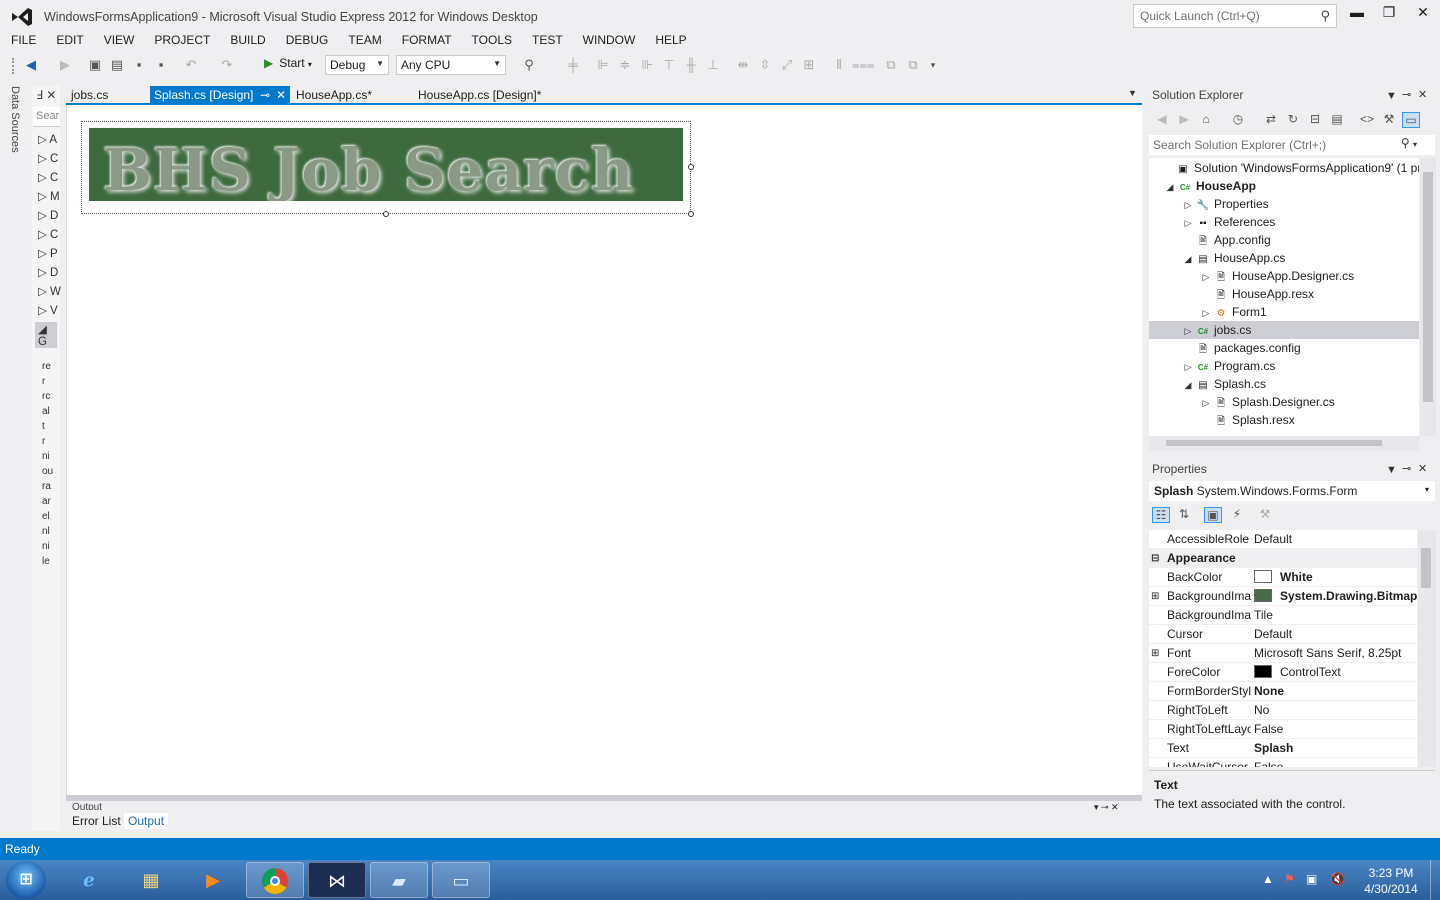 This screenshot has height=900, width=1440. What do you see at coordinates (647, 65) in the screenshot?
I see `align-rights-icon: ⊪` at bounding box center [647, 65].